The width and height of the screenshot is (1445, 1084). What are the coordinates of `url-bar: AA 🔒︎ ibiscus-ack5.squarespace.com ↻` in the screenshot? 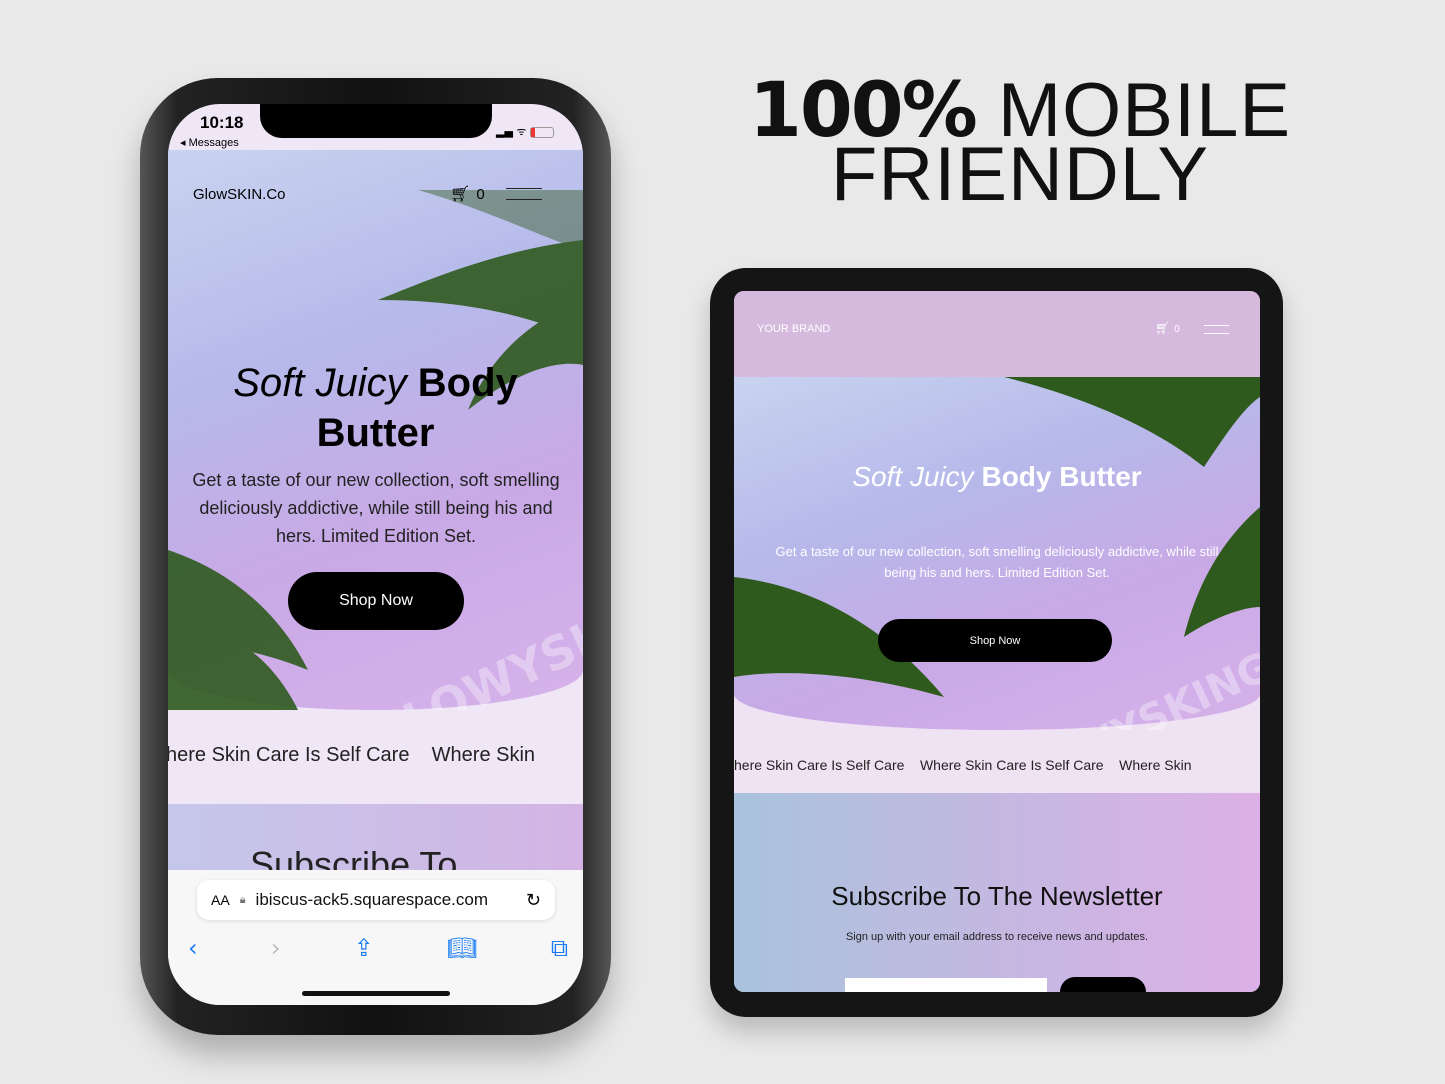 It's located at (376, 900).